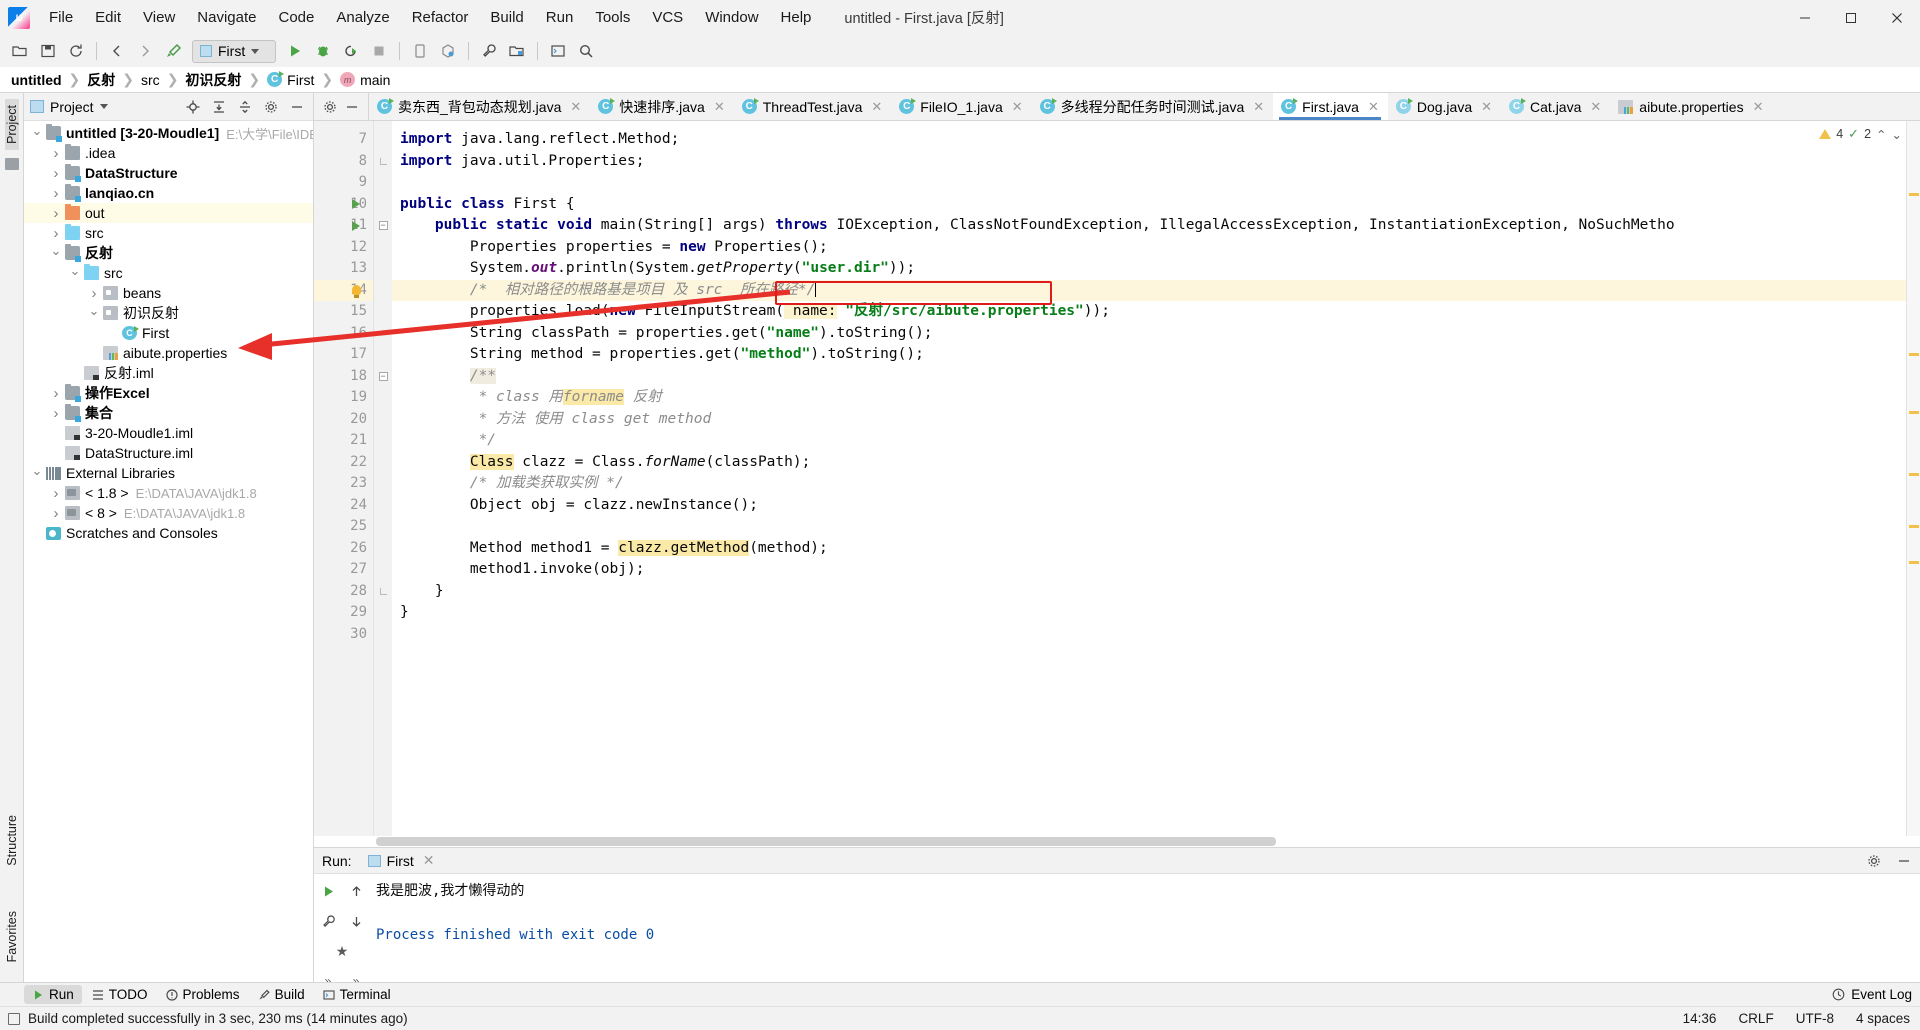 This screenshot has width=1920, height=1030. I want to click on tree-row: 反射.iml, so click(168, 373).